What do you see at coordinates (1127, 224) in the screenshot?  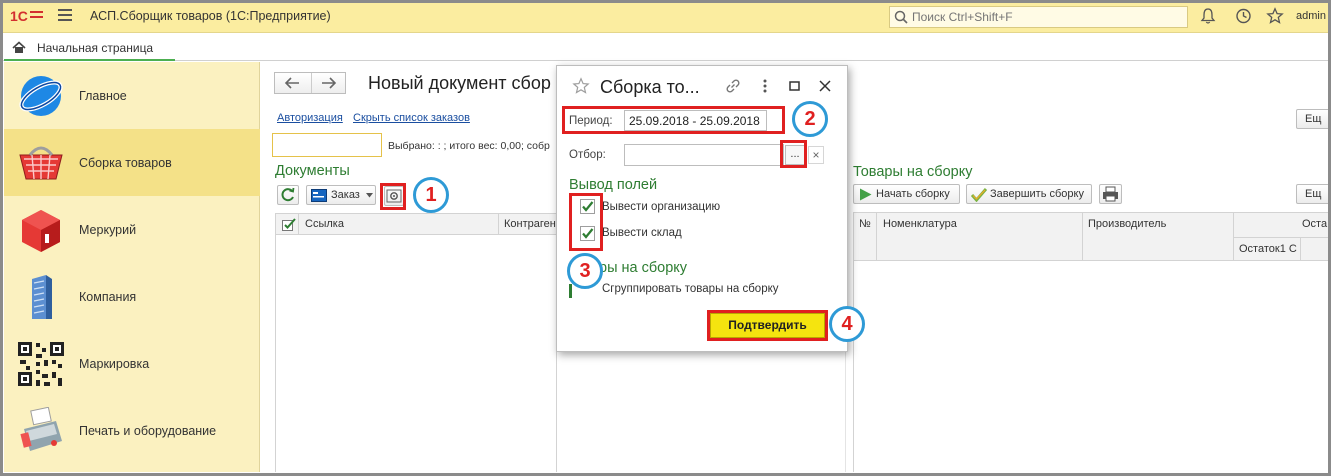 I see `column-manufacturer: Производитель` at bounding box center [1127, 224].